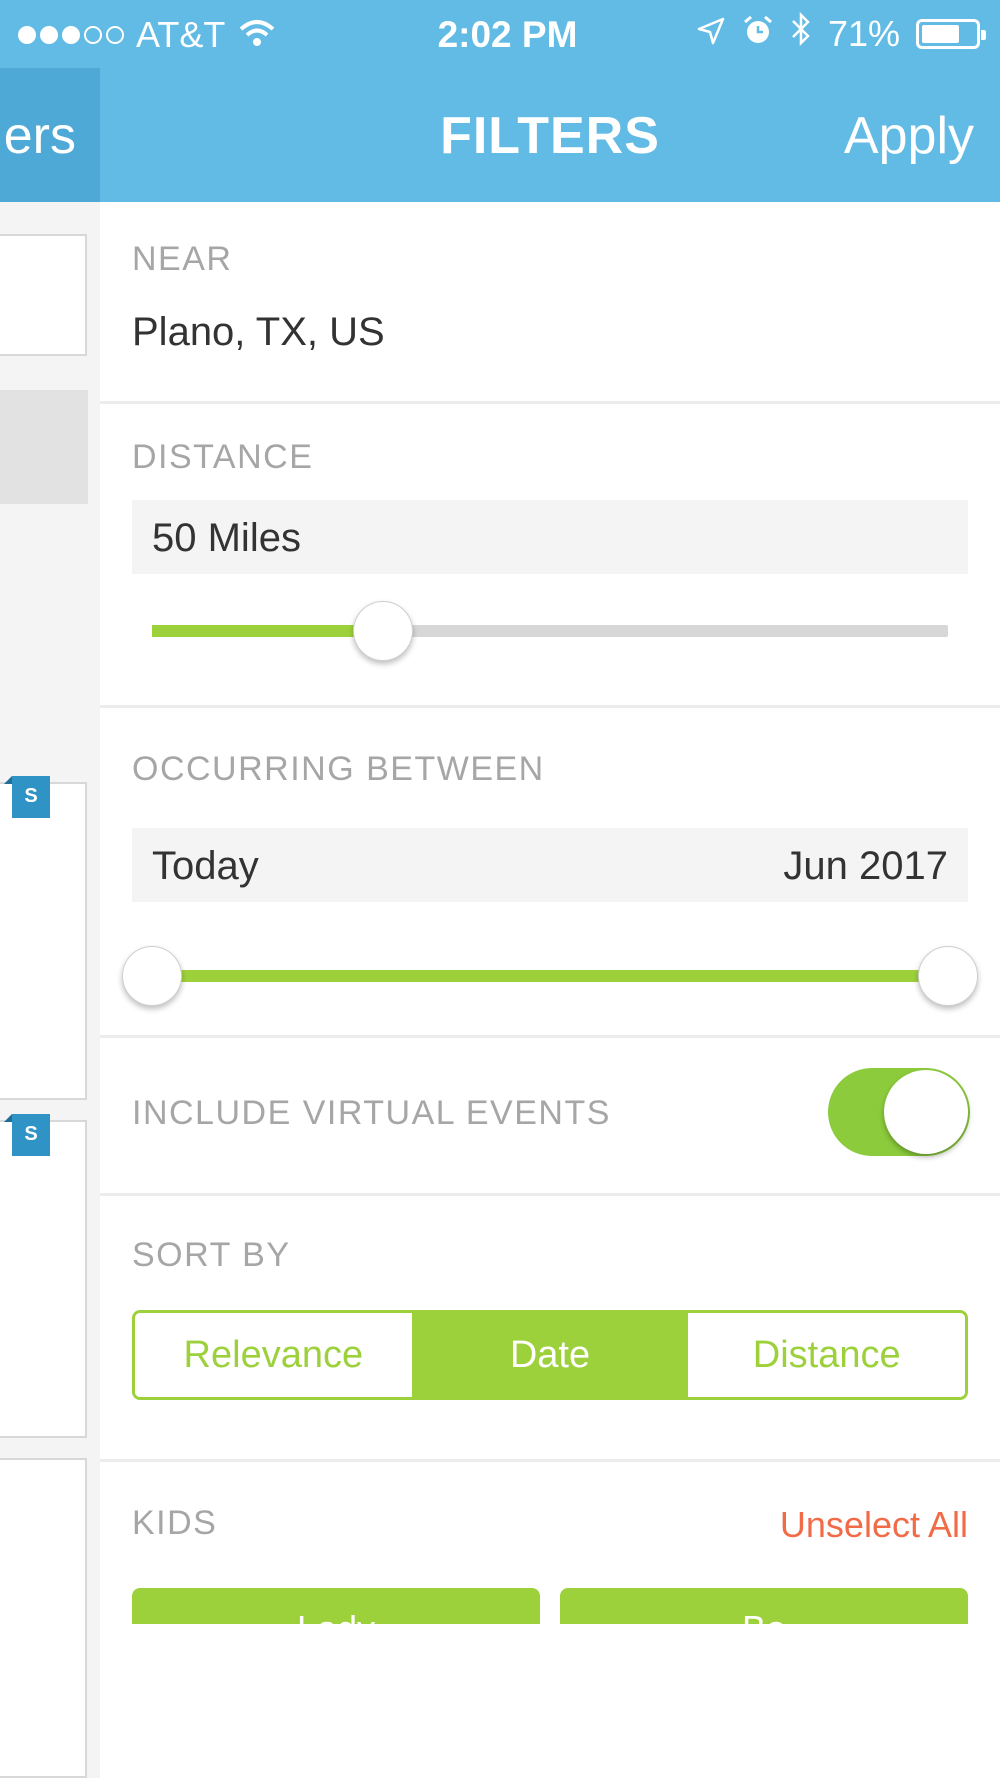 This screenshot has width=1000, height=1778. What do you see at coordinates (550, 865) in the screenshot?
I see `date-range-box: Today Jun 2017` at bounding box center [550, 865].